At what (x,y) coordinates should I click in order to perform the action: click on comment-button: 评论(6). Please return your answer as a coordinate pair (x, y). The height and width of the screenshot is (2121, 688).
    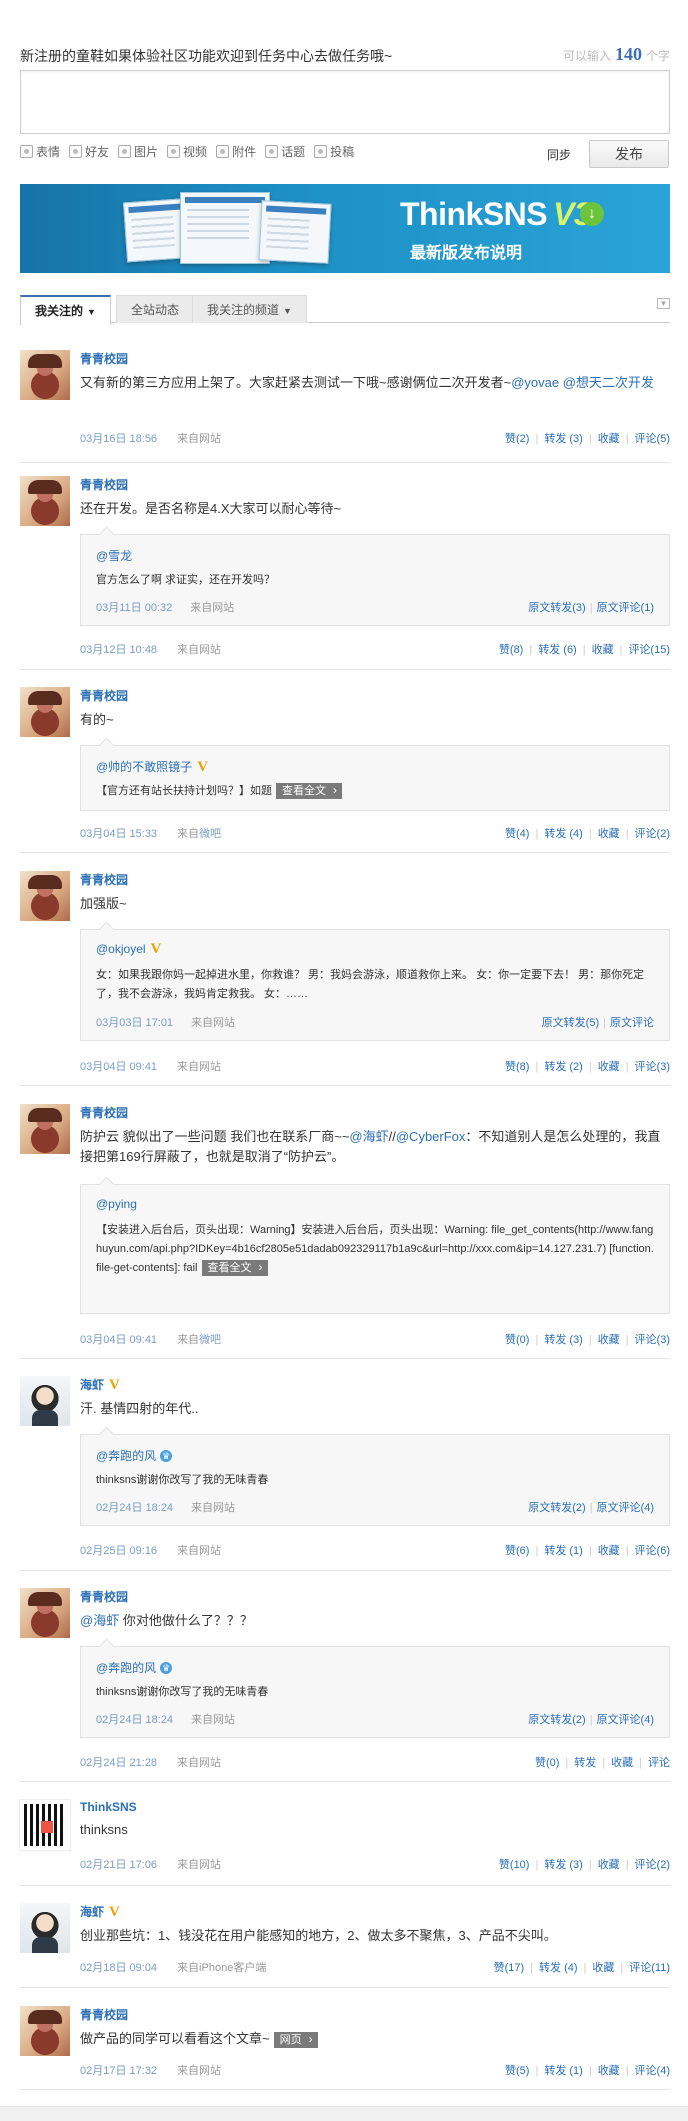
    Looking at the image, I should click on (652, 1551).